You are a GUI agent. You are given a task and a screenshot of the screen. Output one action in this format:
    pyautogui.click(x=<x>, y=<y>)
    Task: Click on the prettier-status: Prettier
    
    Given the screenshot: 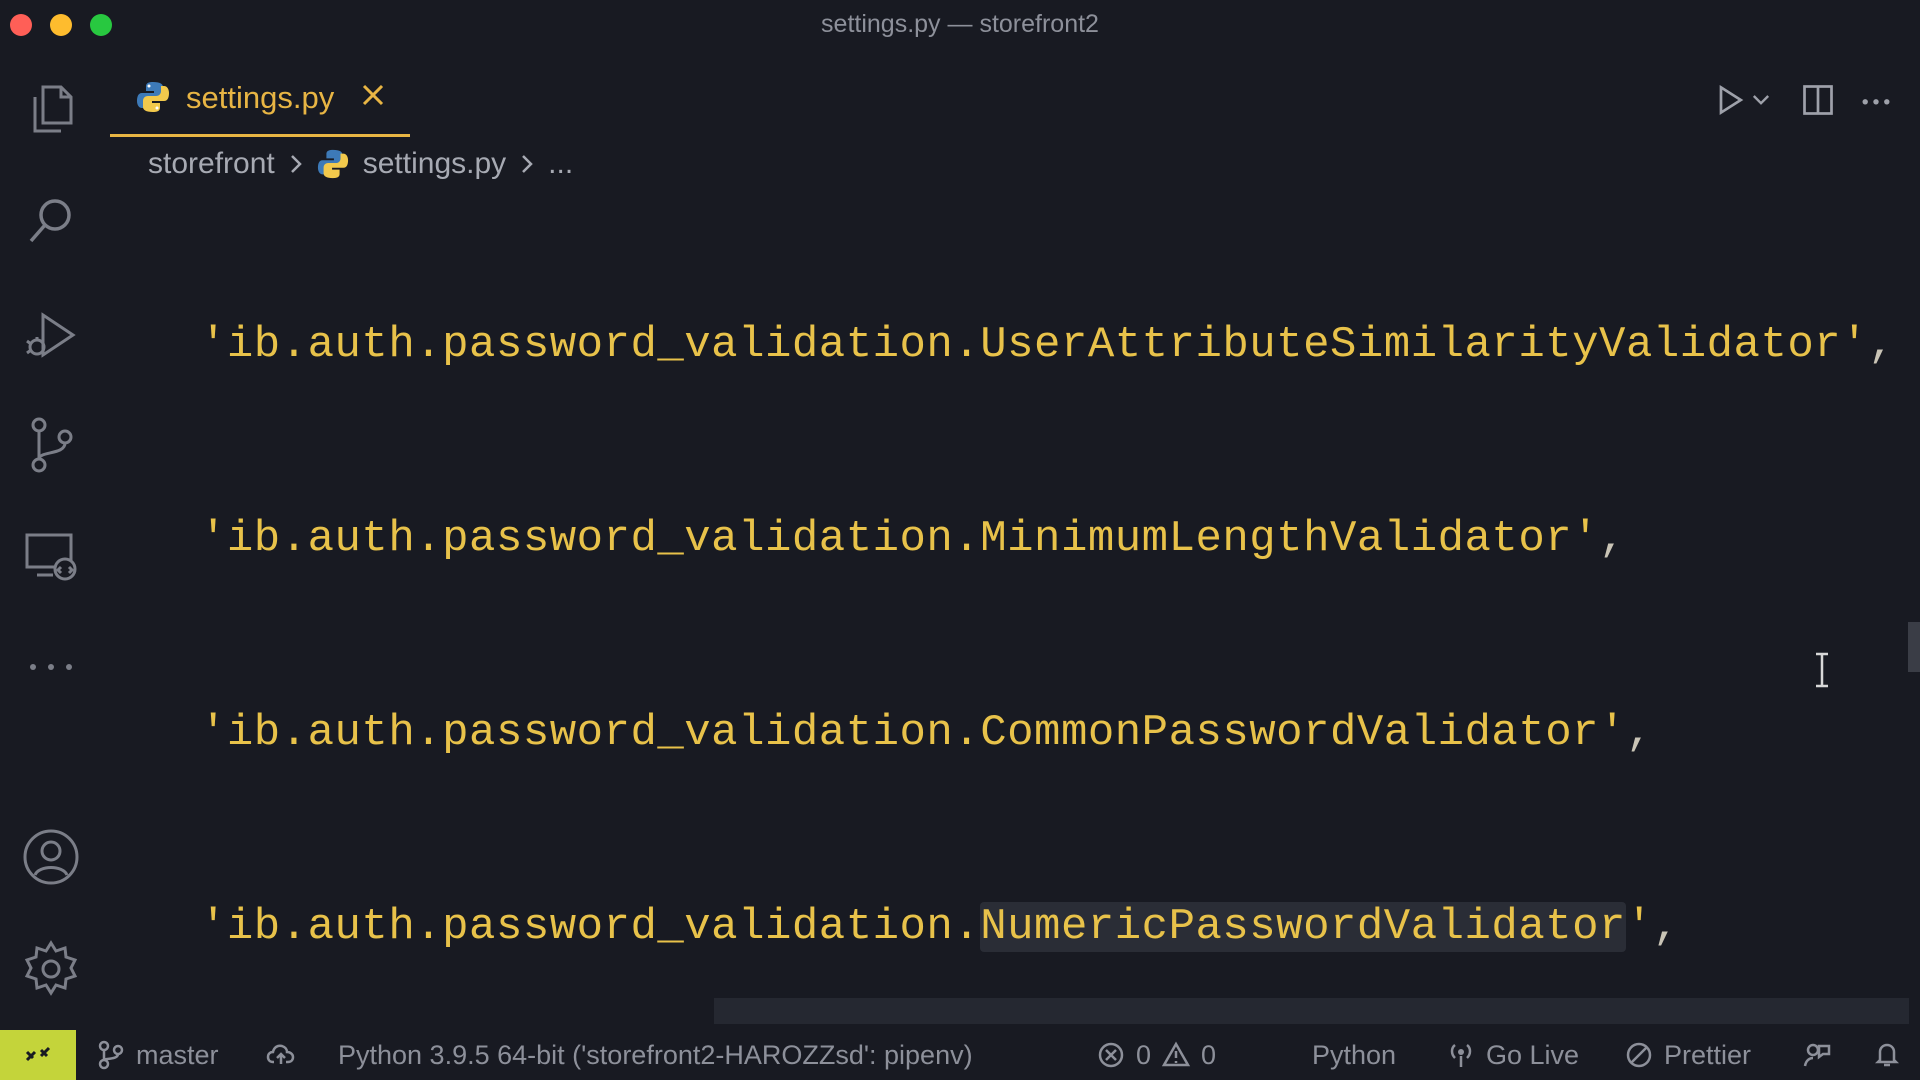 What is the action you would take?
    pyautogui.click(x=1687, y=1055)
    